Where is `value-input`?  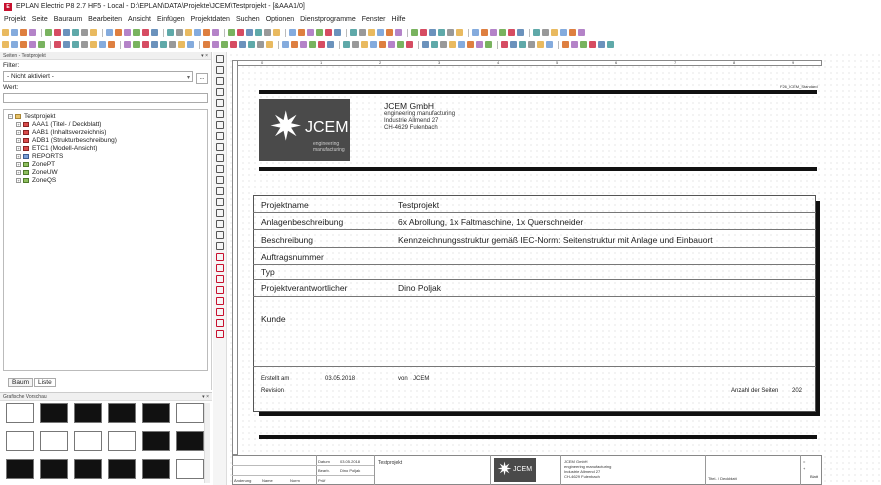
value-input is located at coordinates (105, 98).